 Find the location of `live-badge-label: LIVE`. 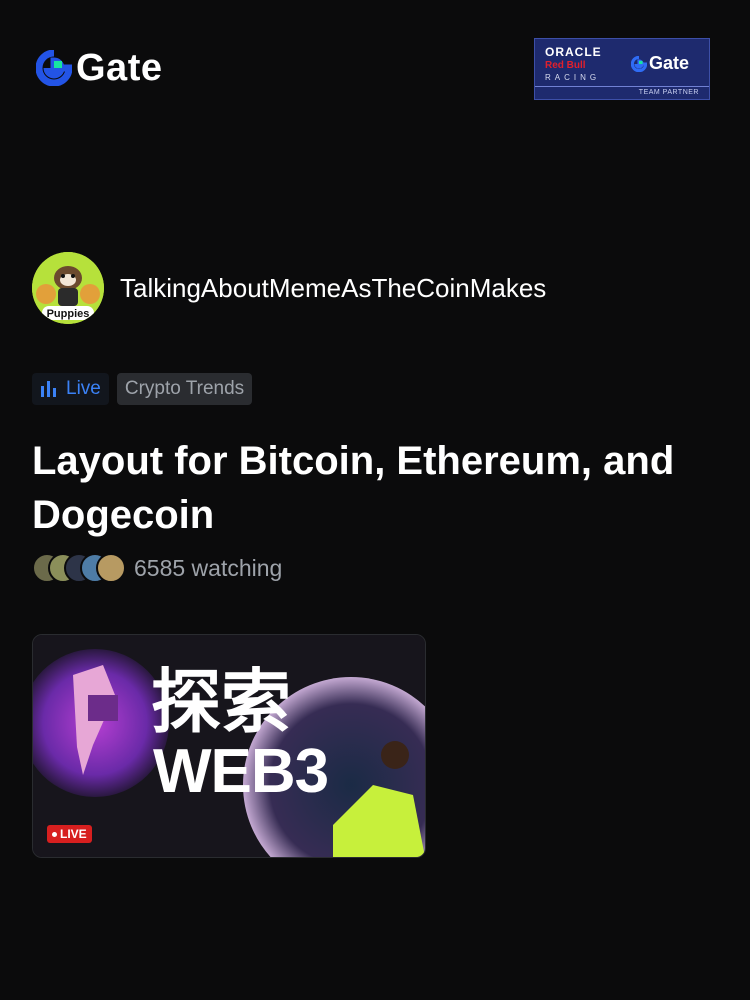

live-badge-label: LIVE is located at coordinates (73, 834).